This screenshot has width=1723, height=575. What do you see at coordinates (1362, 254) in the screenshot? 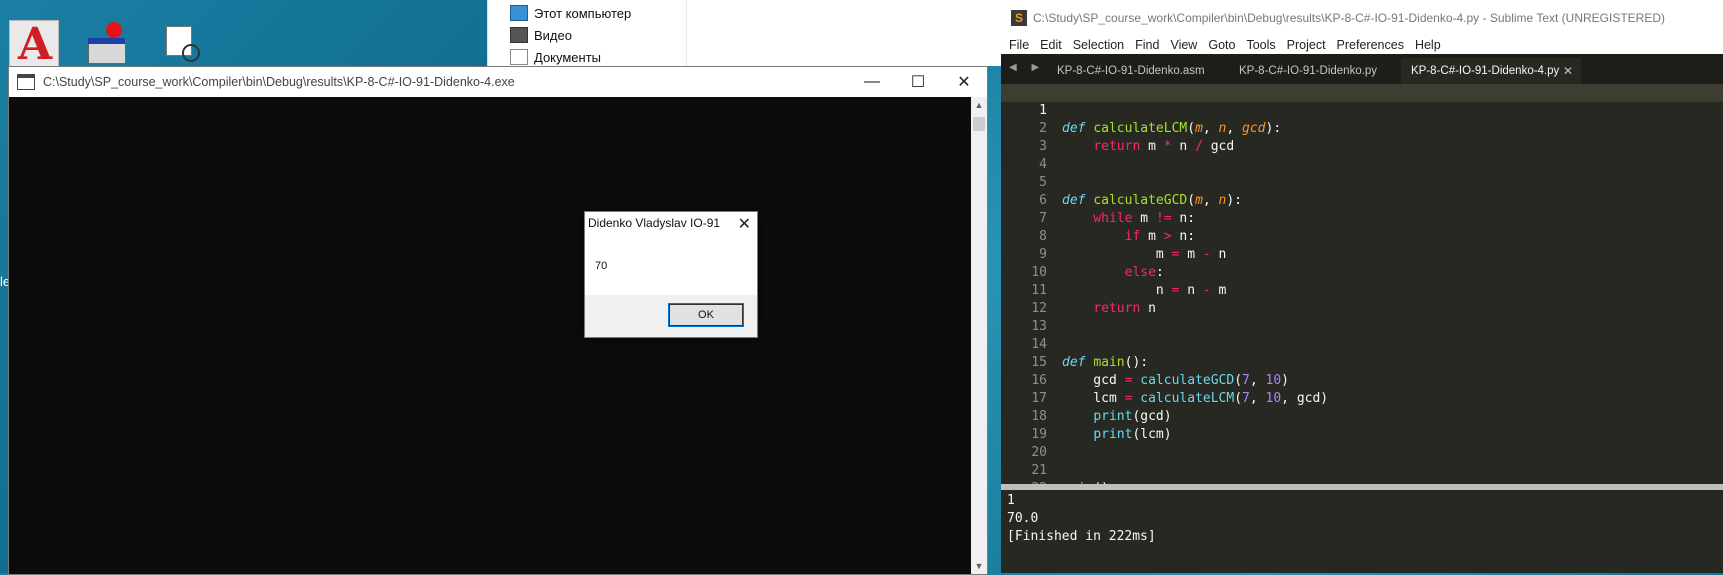
I see `code-line: 9 else:` at bounding box center [1362, 254].